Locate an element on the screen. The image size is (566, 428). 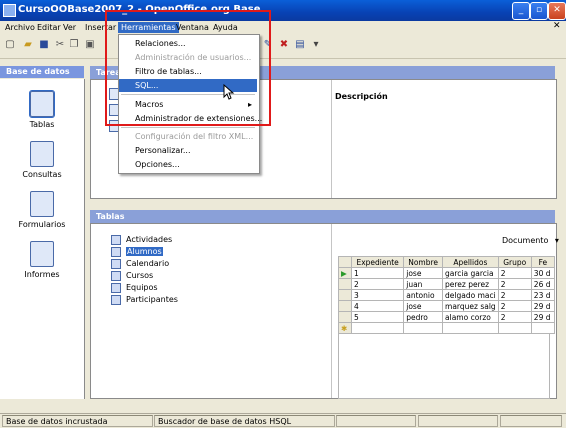
column-header: Nombre is located at coordinates (423, 262).